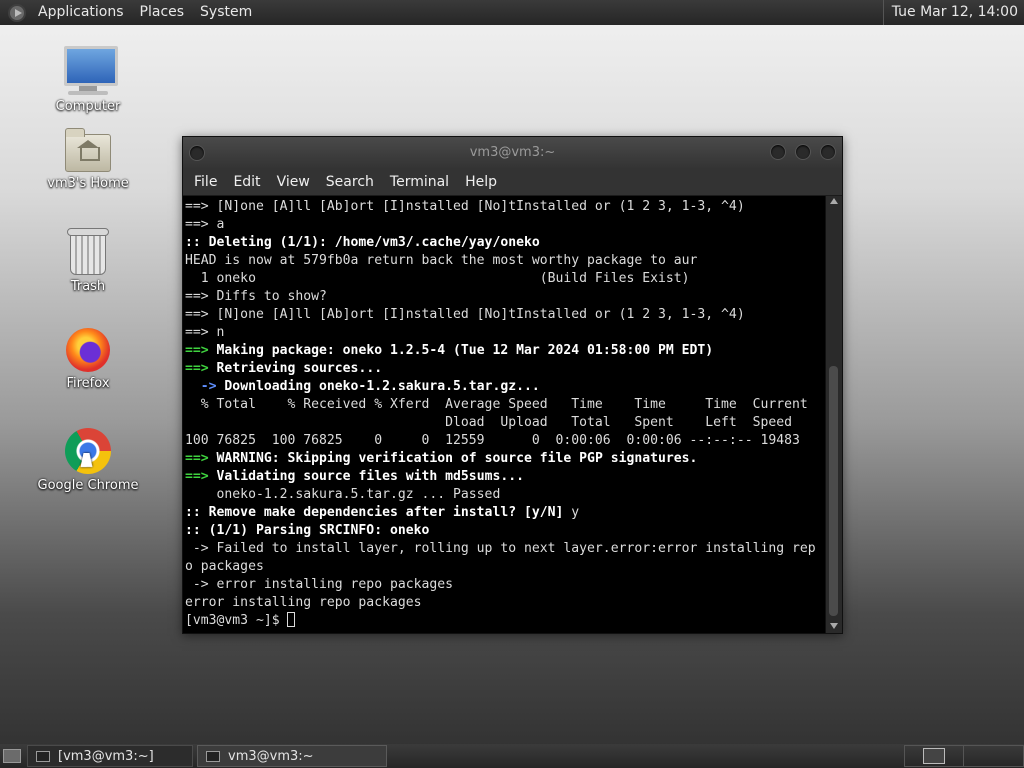 This screenshot has height=768, width=1024. I want to click on workspace-switcher, so click(964, 756).